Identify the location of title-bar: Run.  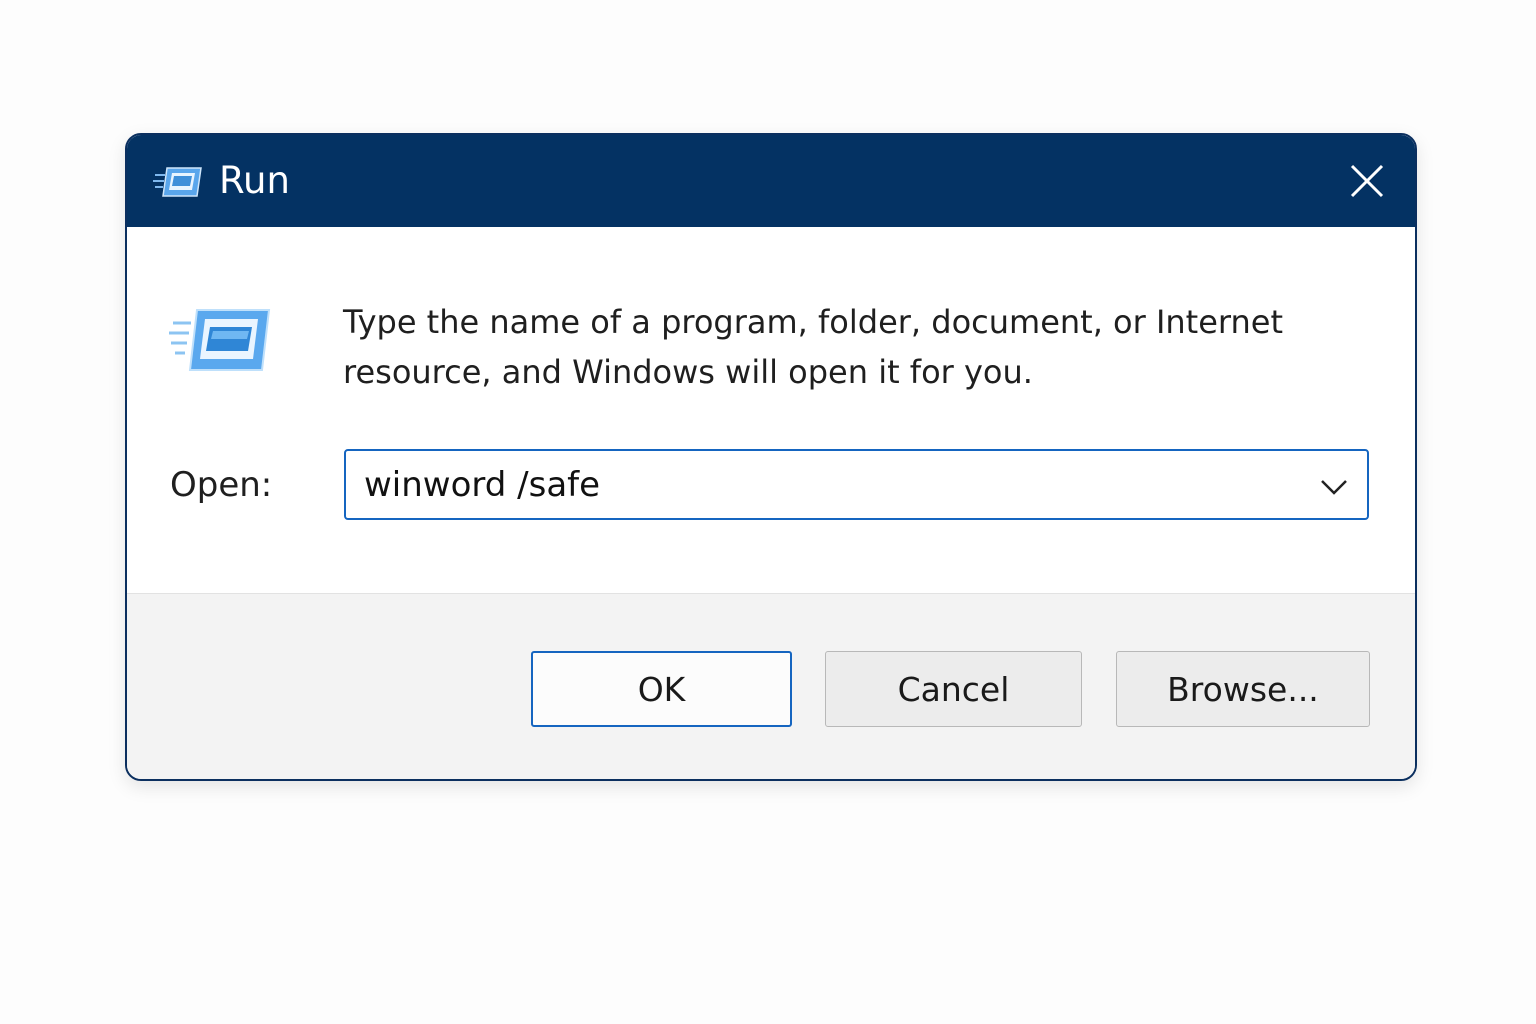
(771, 181).